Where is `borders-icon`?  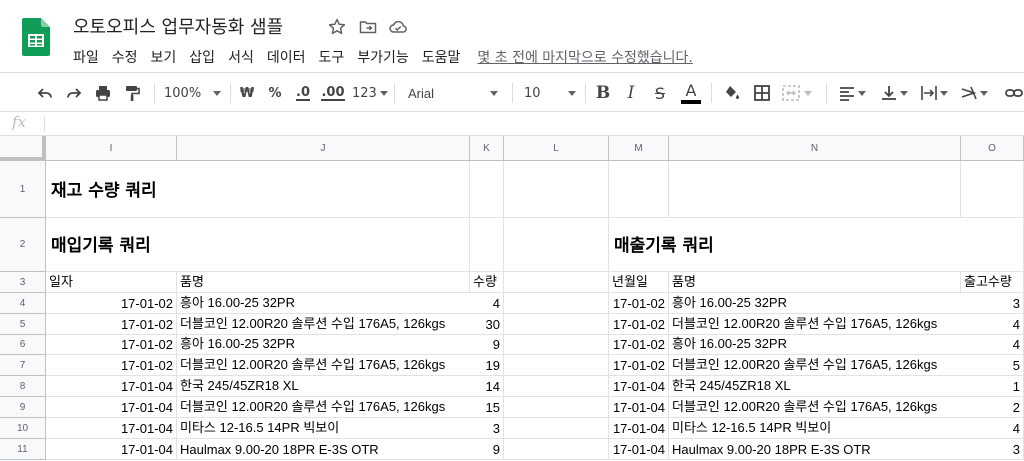
borders-icon is located at coordinates (762, 93).